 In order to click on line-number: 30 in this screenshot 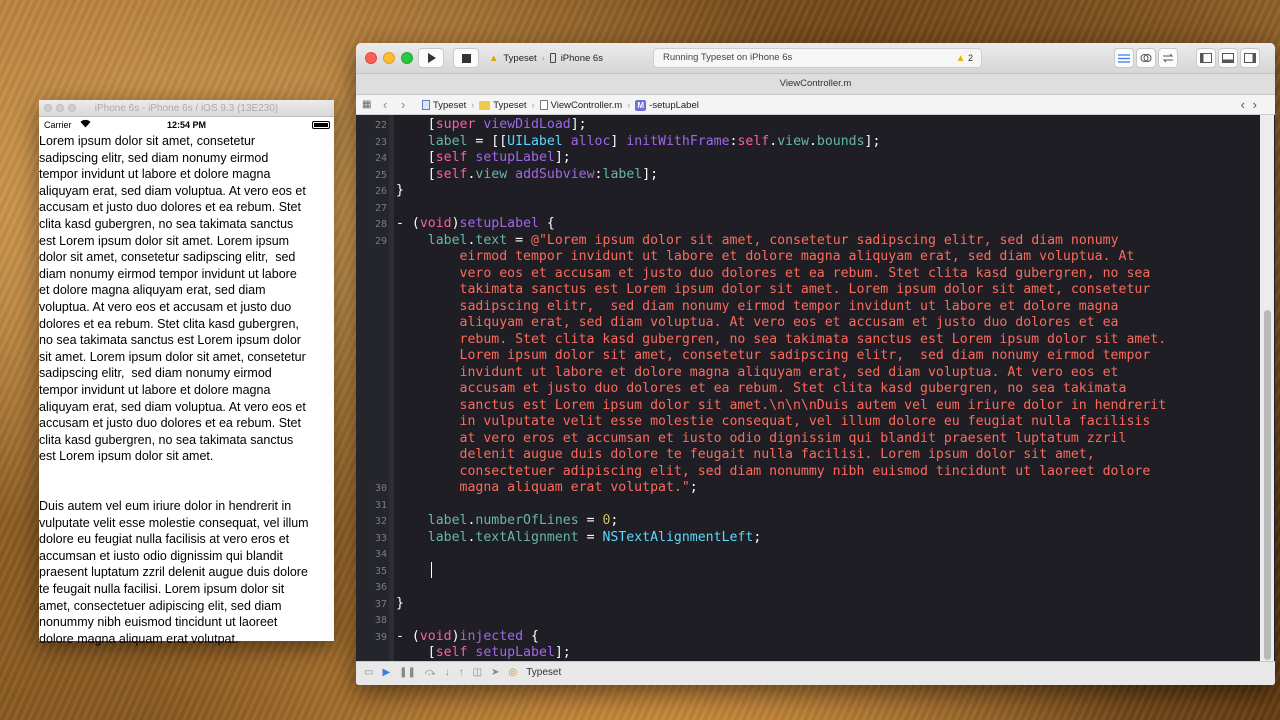, I will do `click(380, 488)`.